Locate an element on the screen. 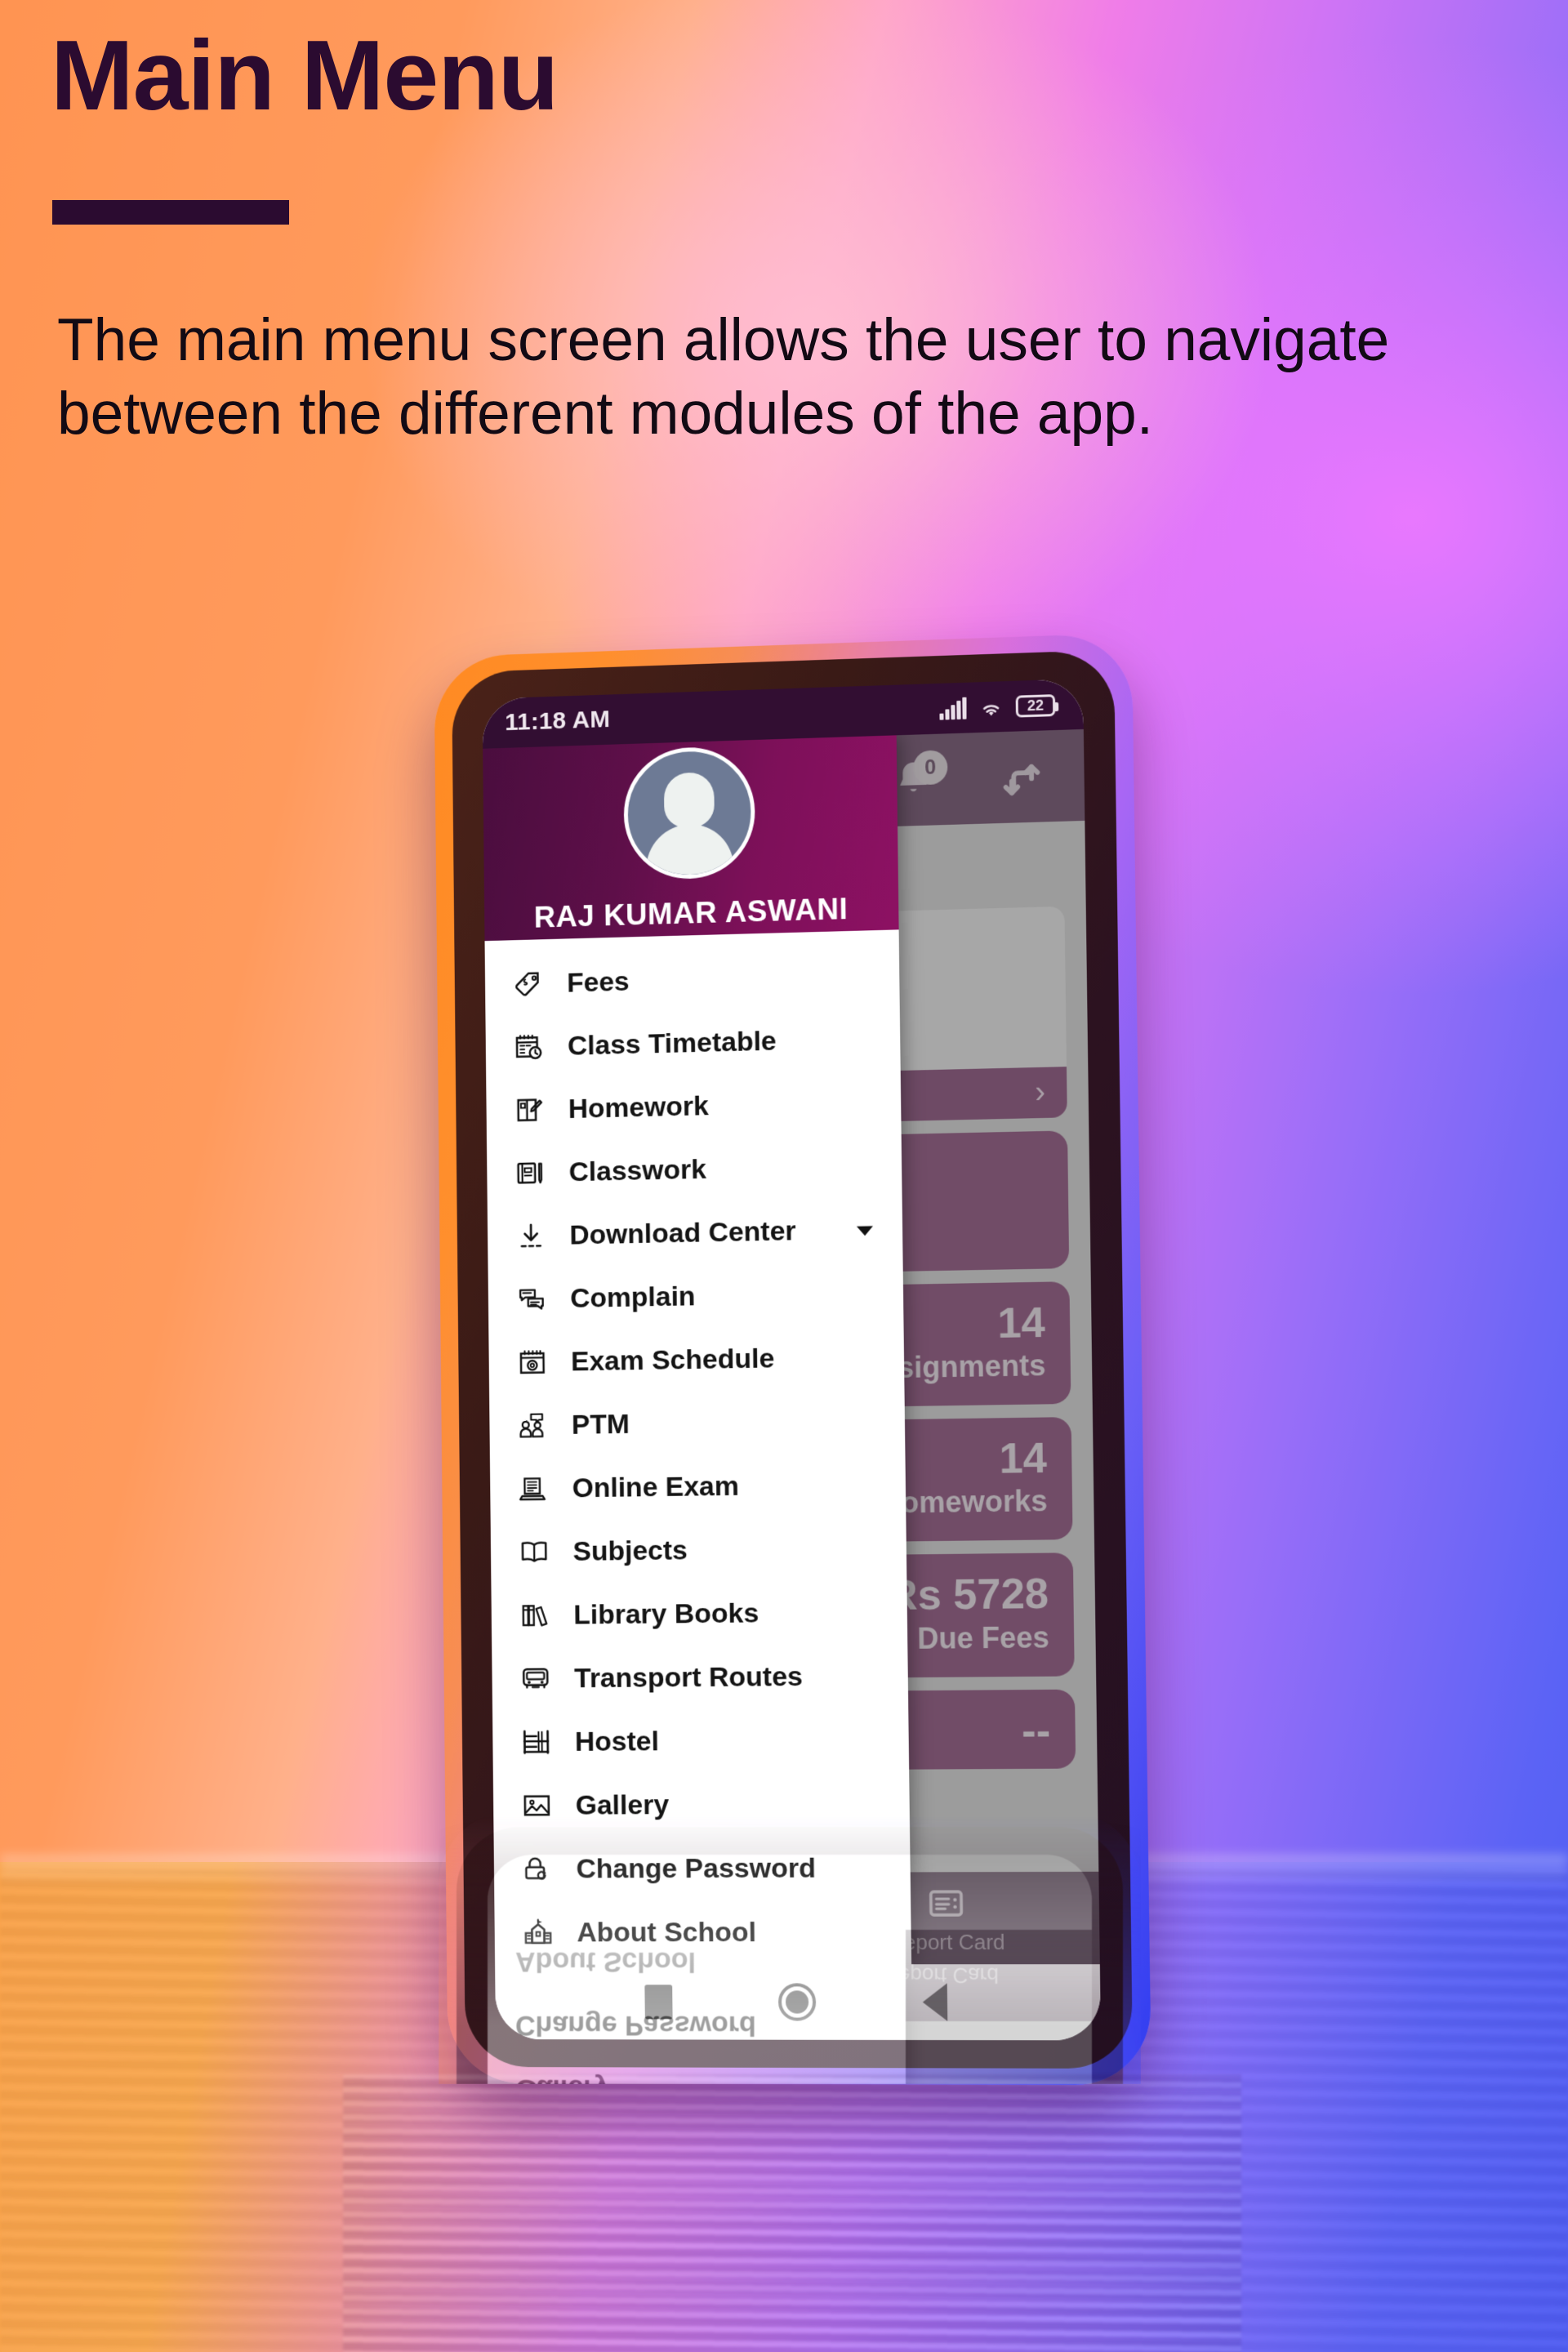  bus-icon is located at coordinates (535, 1679).